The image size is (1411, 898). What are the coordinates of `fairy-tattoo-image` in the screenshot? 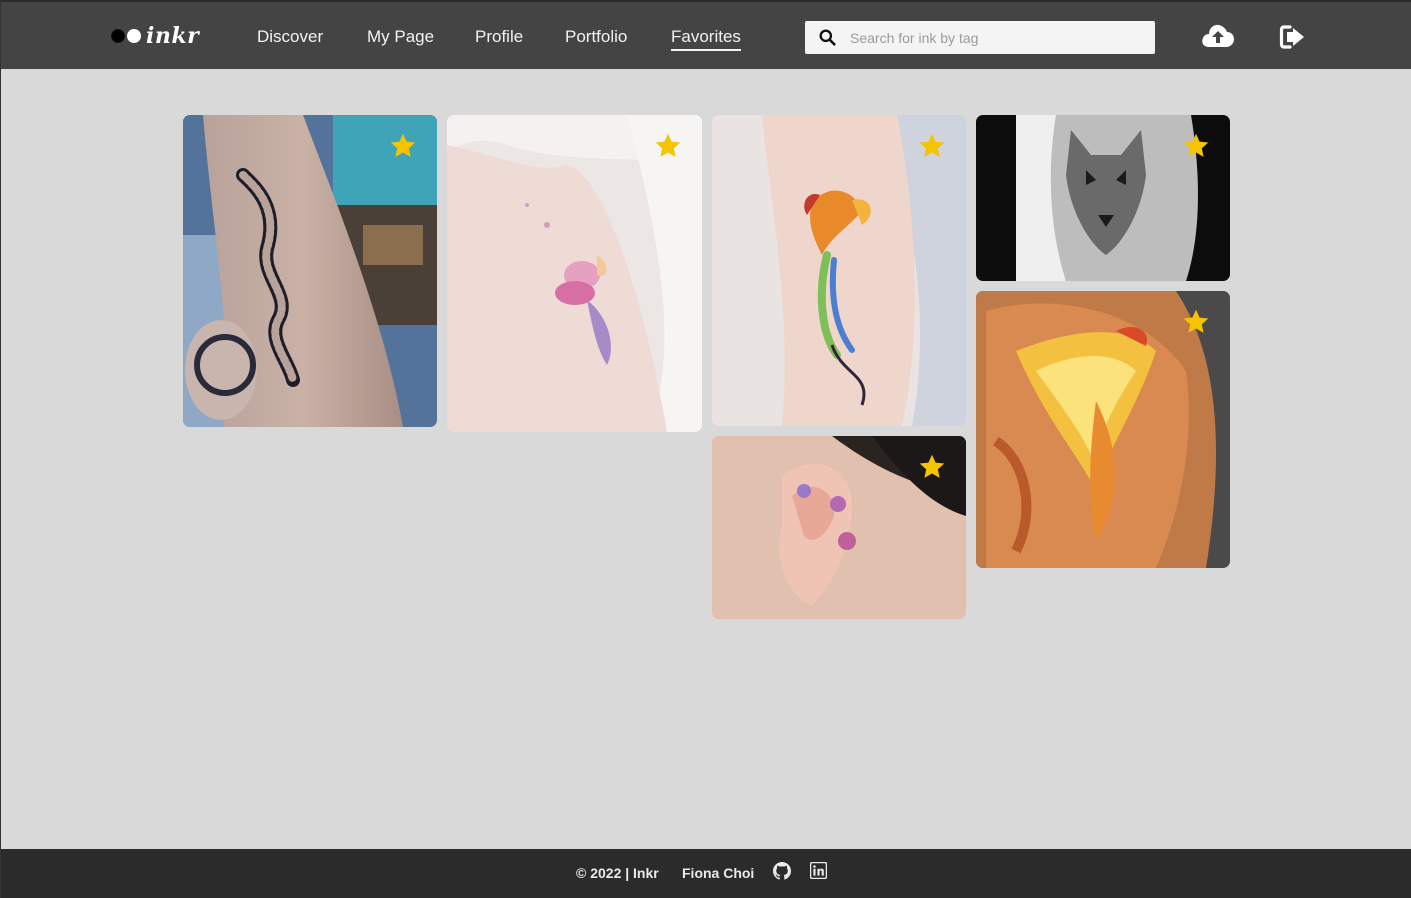 It's located at (574, 273).